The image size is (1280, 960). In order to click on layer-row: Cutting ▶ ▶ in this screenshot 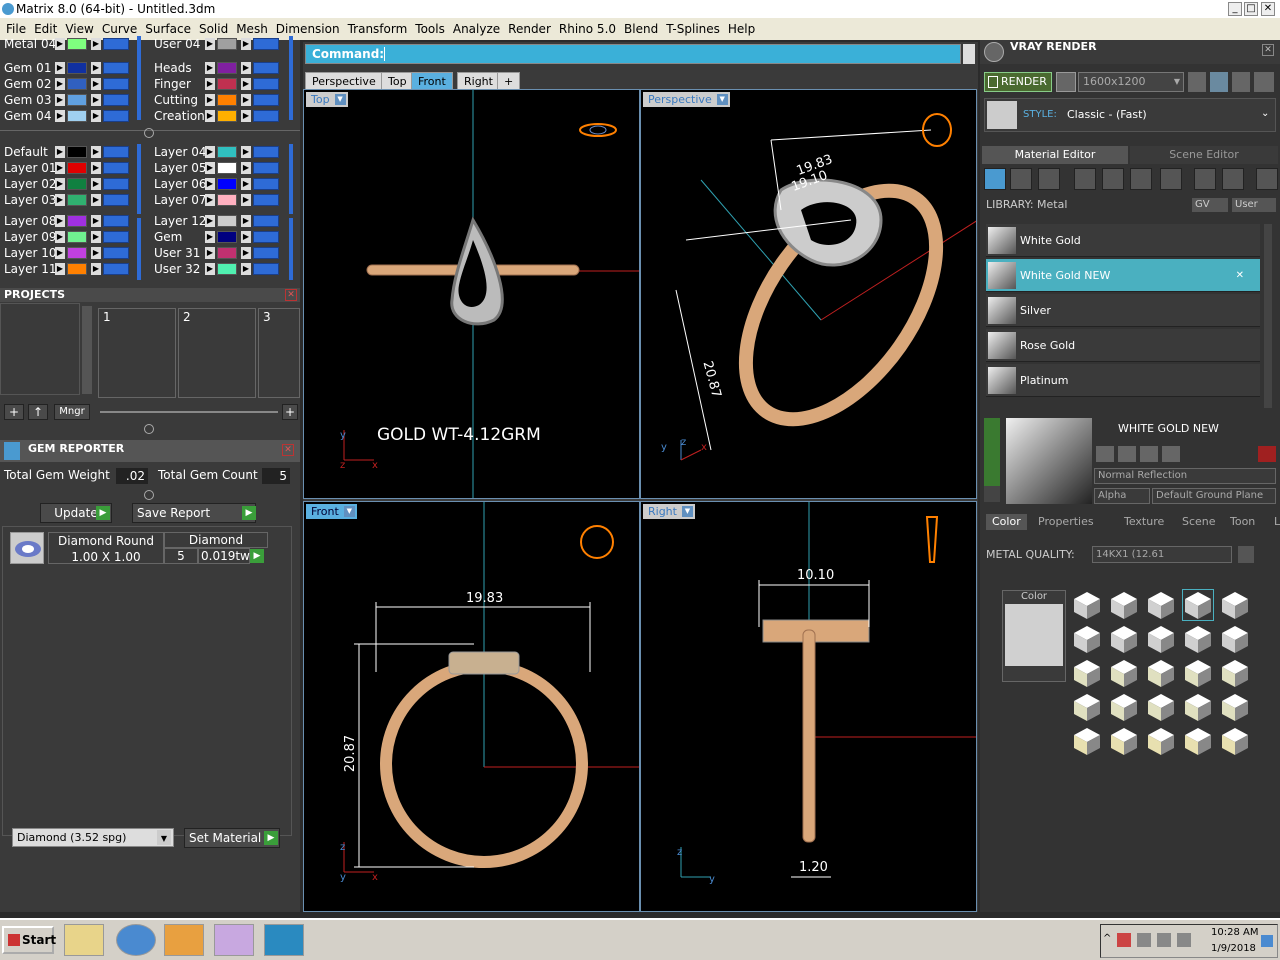, I will do `click(222, 100)`.